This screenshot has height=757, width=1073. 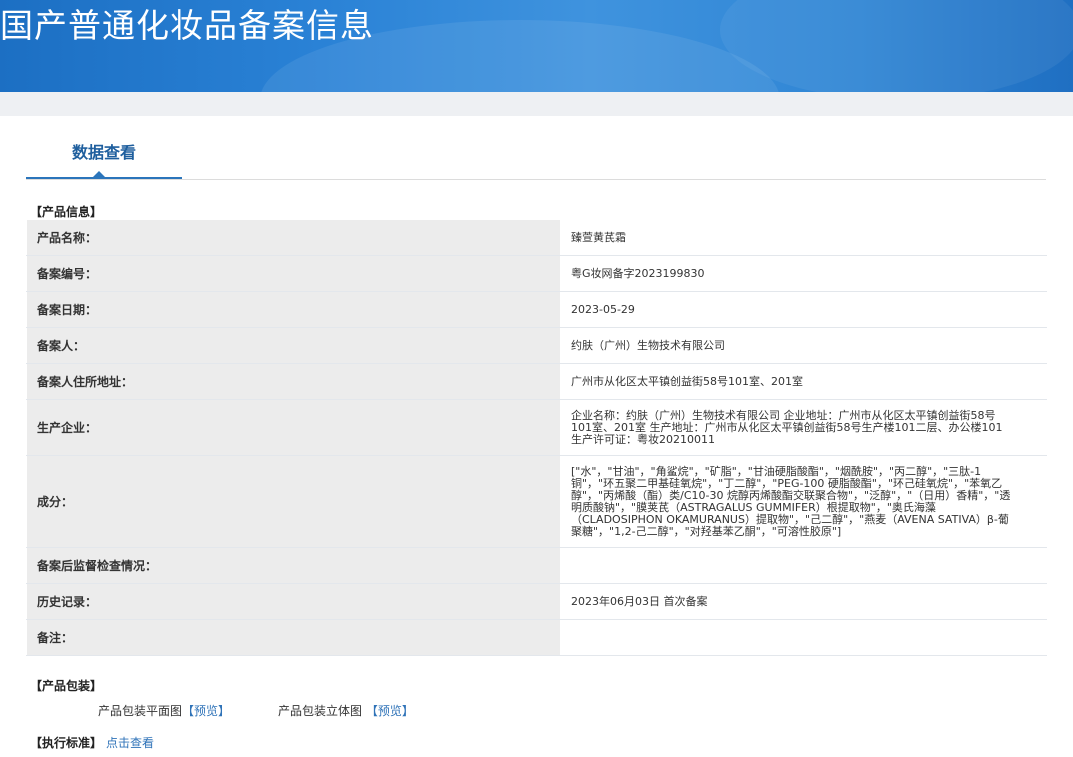 What do you see at coordinates (140, 711) in the screenshot?
I see `packaging-flat-label: 产品包装平面图` at bounding box center [140, 711].